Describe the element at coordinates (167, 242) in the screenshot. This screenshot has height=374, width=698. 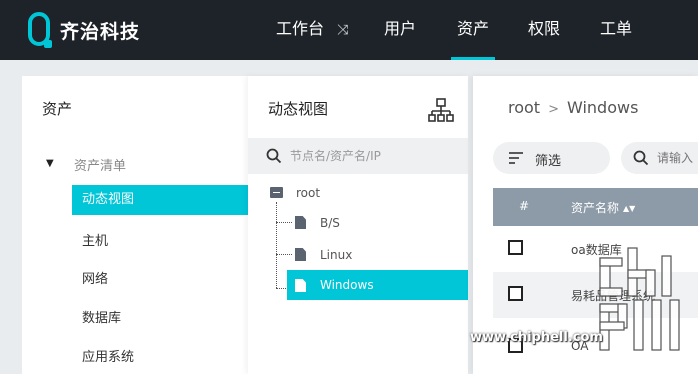
I see `sidebar-item-host: 主机` at that location.